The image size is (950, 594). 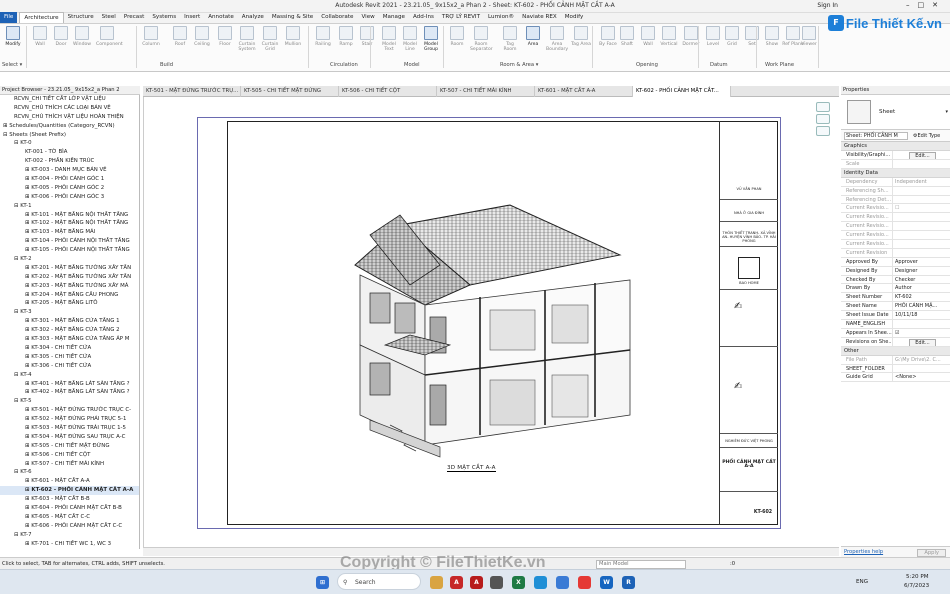 What do you see at coordinates (518, 582) in the screenshot?
I see `excel-icon: X` at bounding box center [518, 582].